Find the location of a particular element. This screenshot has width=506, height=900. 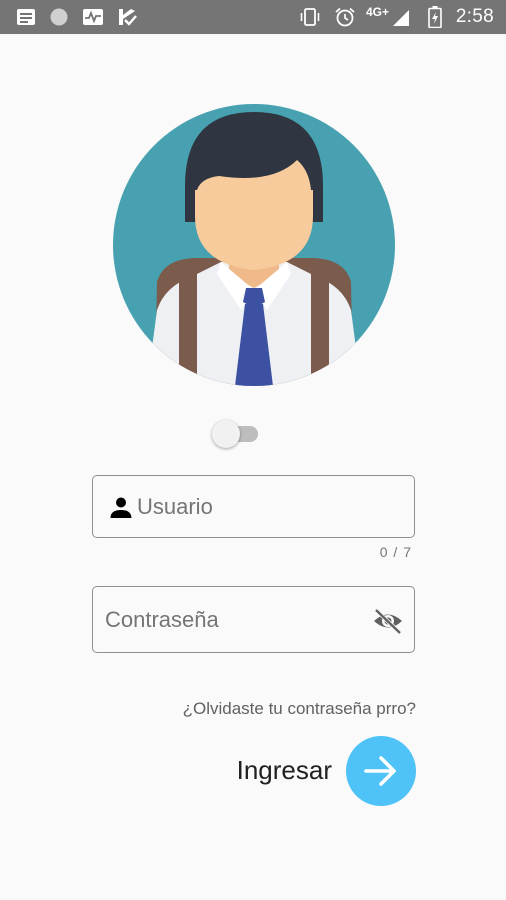

status-bar: 4G+ 2:58 is located at coordinates (253, 17).